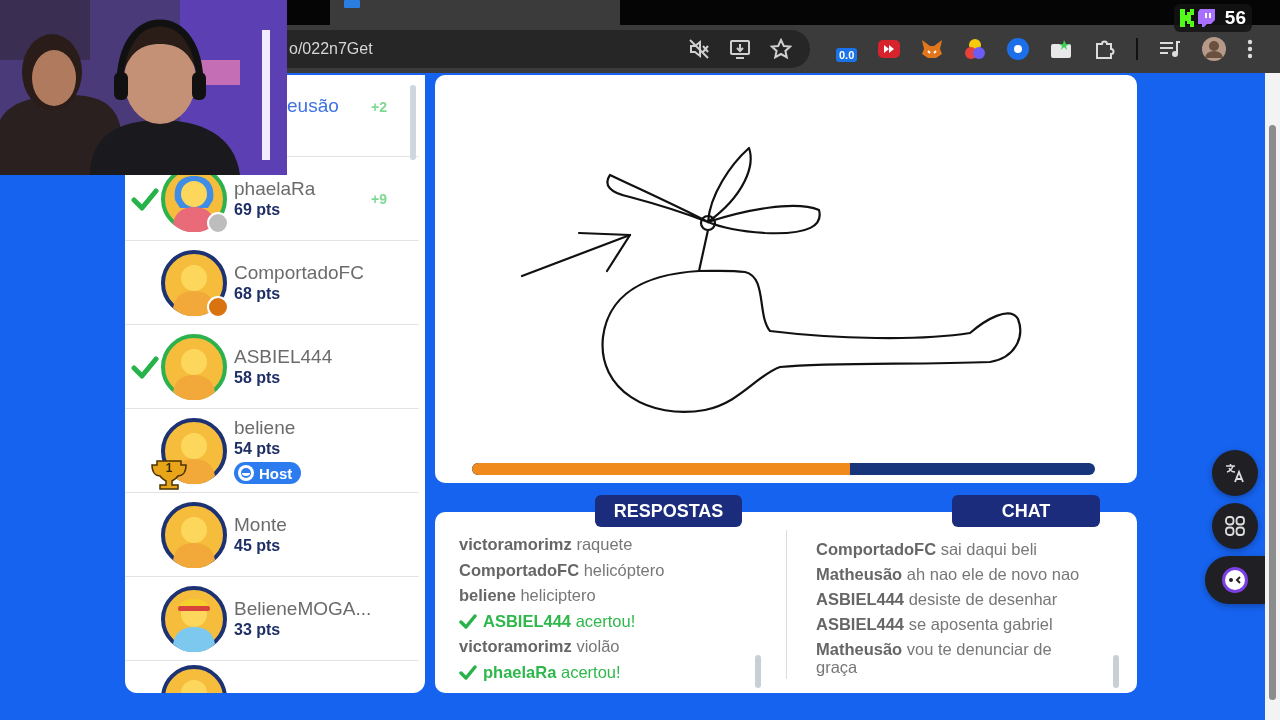  I want to click on folder-icon, so click(1061, 49).